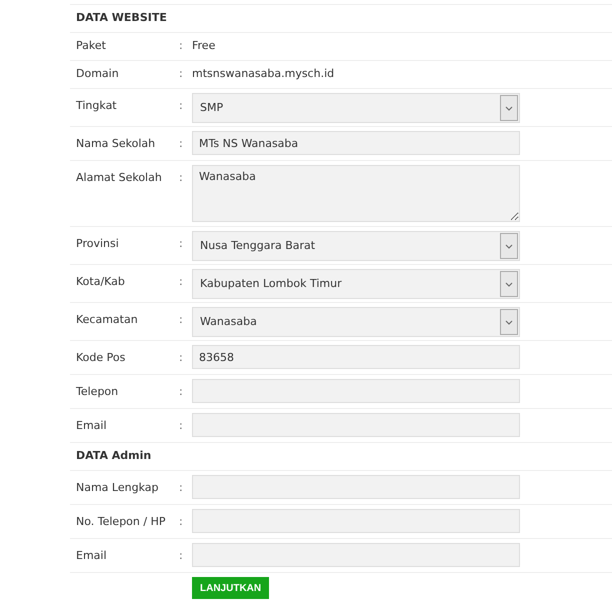 This screenshot has height=603, width=612. What do you see at coordinates (121, 18) in the screenshot?
I see `section-heading: DATA WEBSITE` at bounding box center [121, 18].